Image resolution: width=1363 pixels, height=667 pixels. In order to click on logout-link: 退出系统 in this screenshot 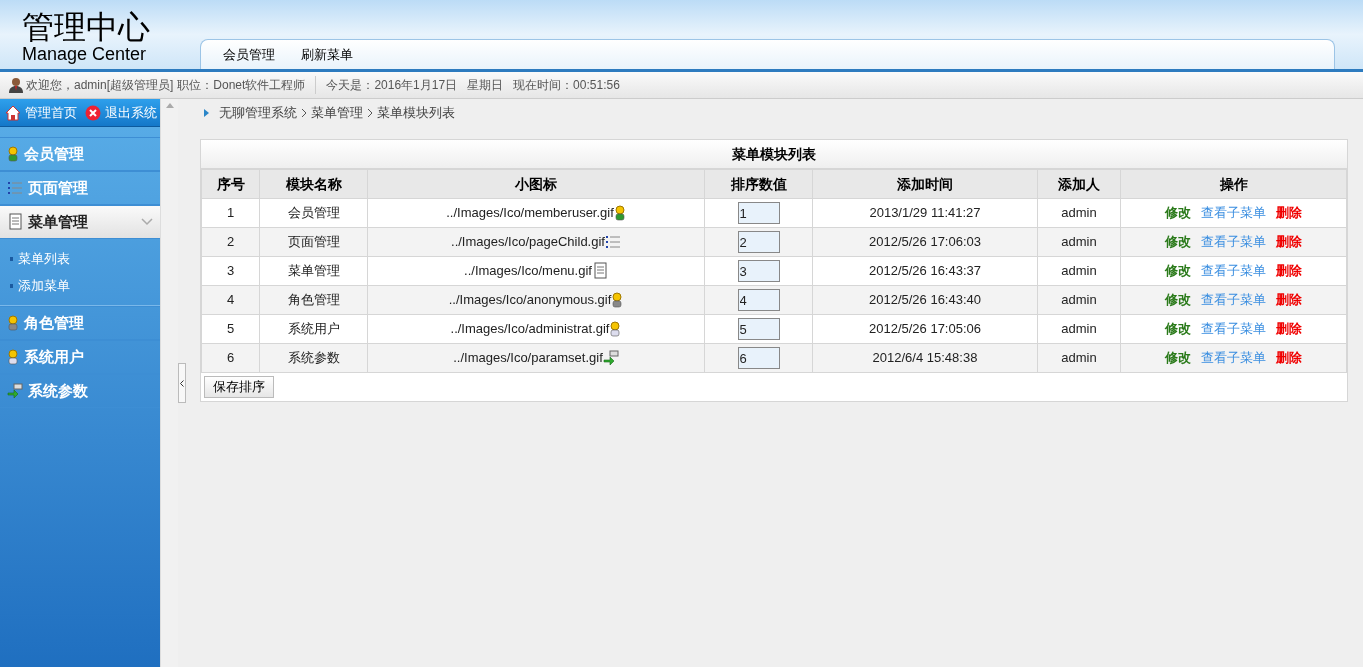, I will do `click(121, 112)`.